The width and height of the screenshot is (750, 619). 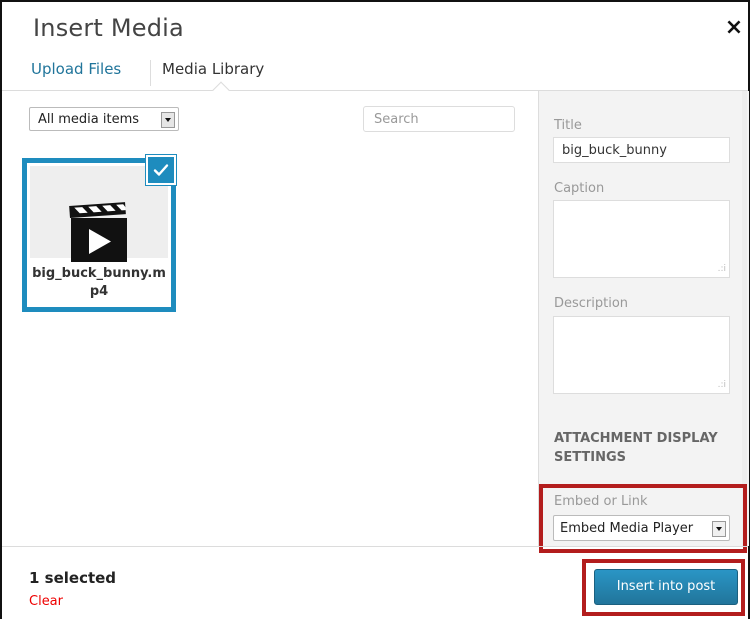 I want to click on title-field, so click(x=641, y=150).